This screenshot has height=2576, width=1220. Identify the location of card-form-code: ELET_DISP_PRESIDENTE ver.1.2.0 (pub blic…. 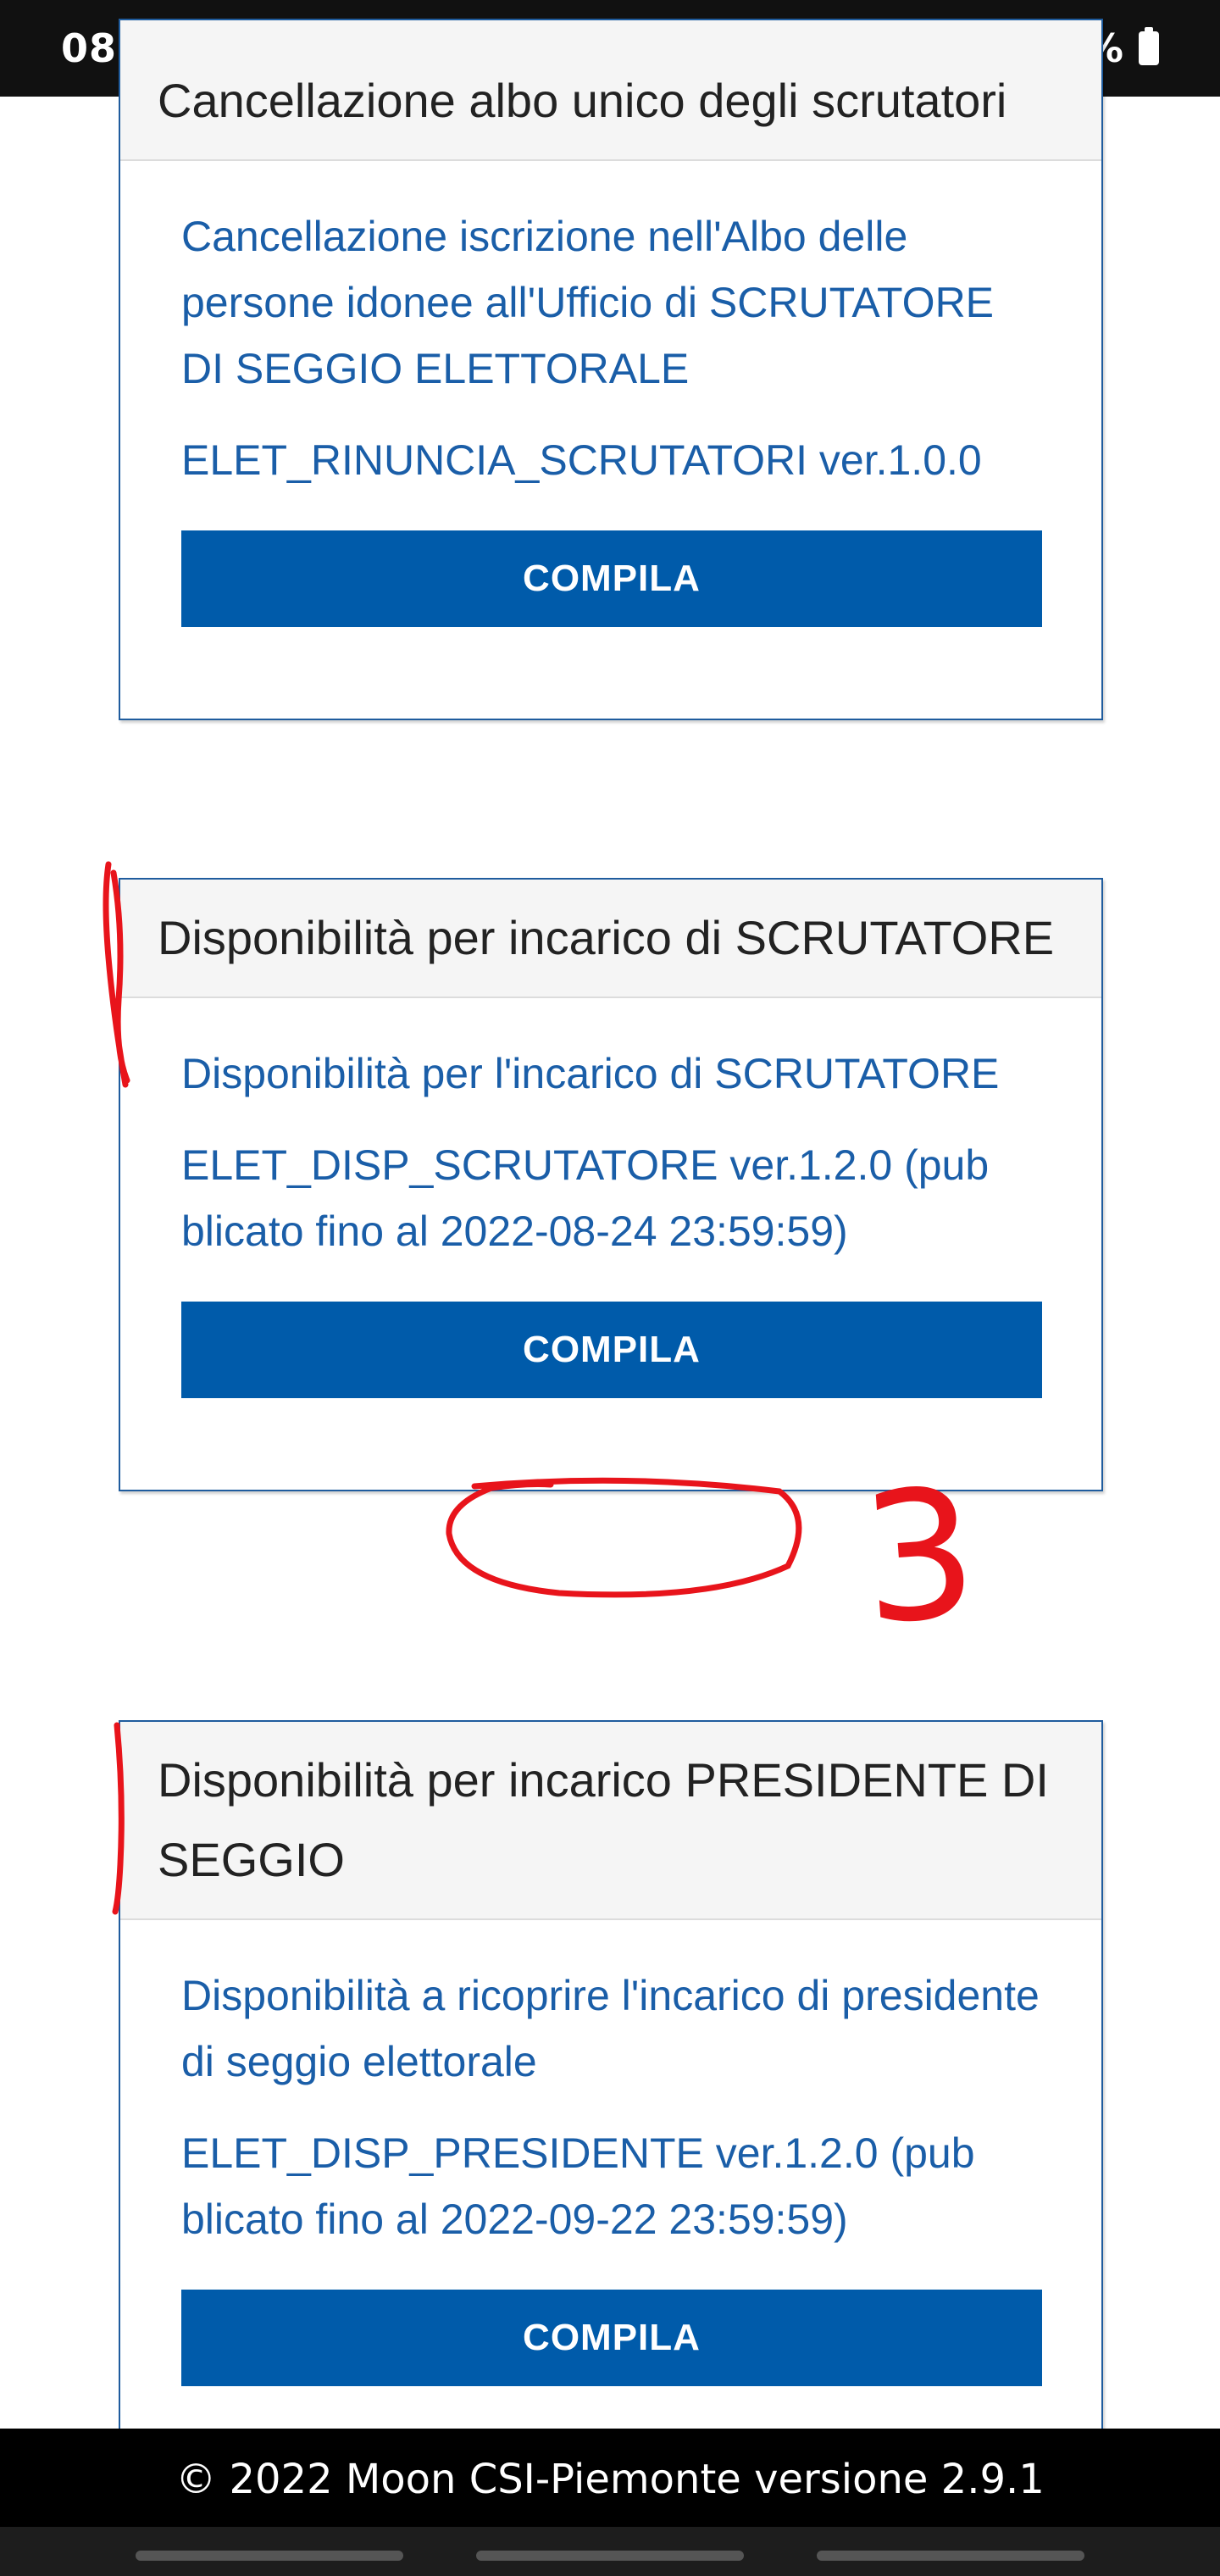
(578, 2186).